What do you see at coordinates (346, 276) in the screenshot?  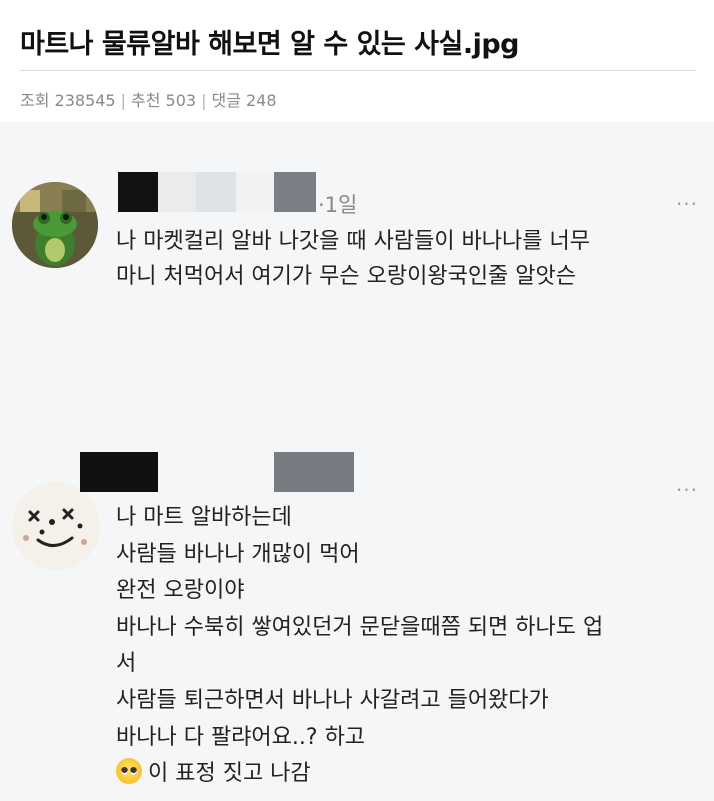 I see `comment-line: 마니 처먹어서 여기가 무슨 오랑이왕국인줄 알앗슨` at bounding box center [346, 276].